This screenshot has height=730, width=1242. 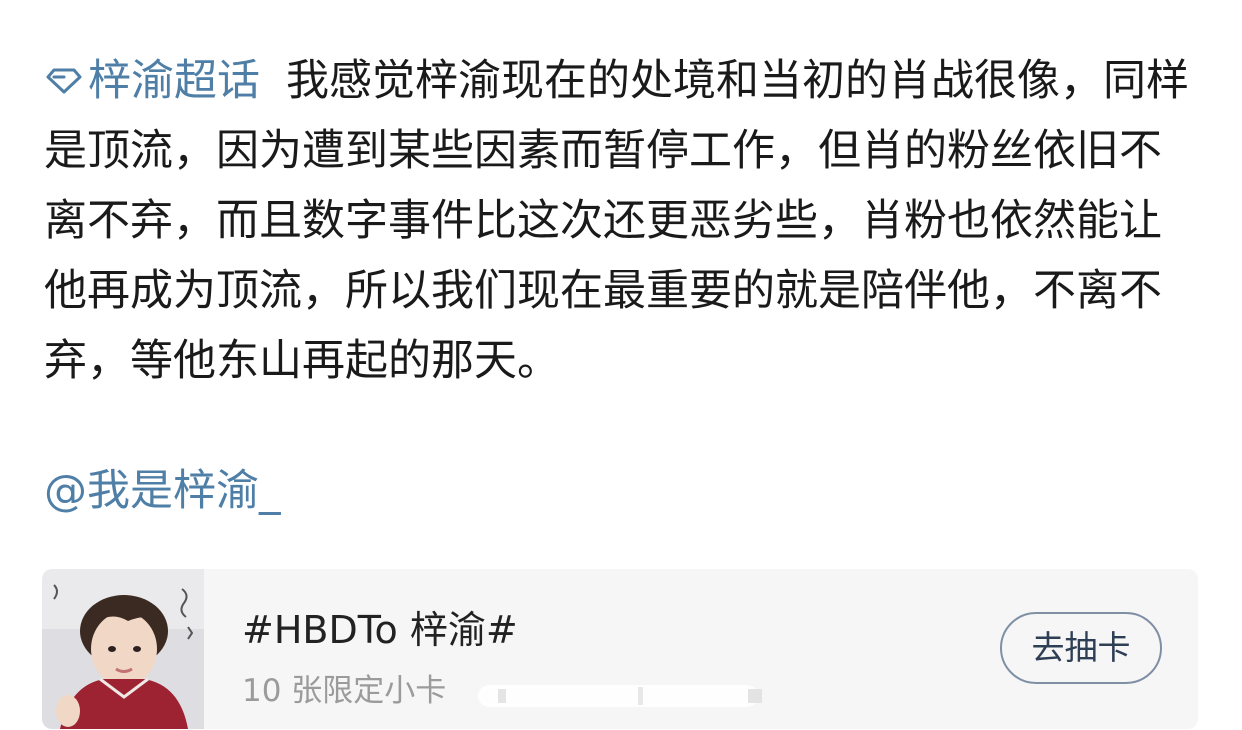 What do you see at coordinates (380, 626) in the screenshot?
I see `card-title: #HBDTo 梓渝#` at bounding box center [380, 626].